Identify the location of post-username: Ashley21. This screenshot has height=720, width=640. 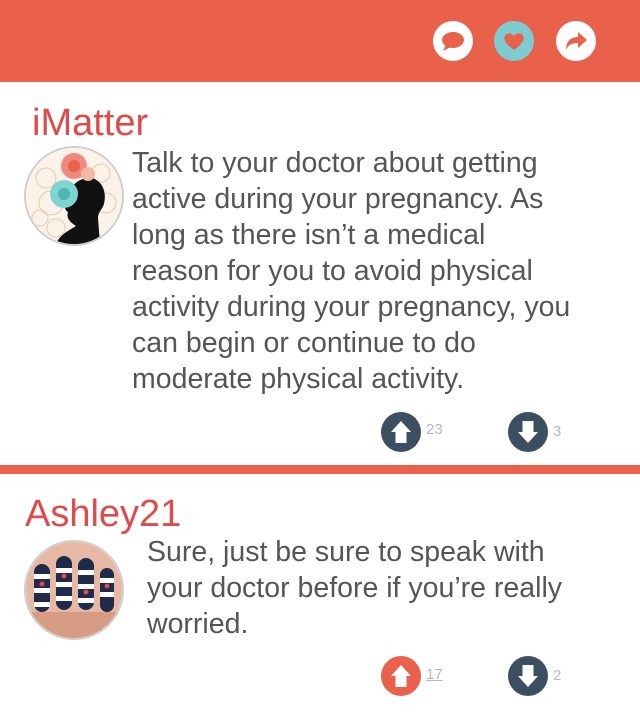
(103, 514).